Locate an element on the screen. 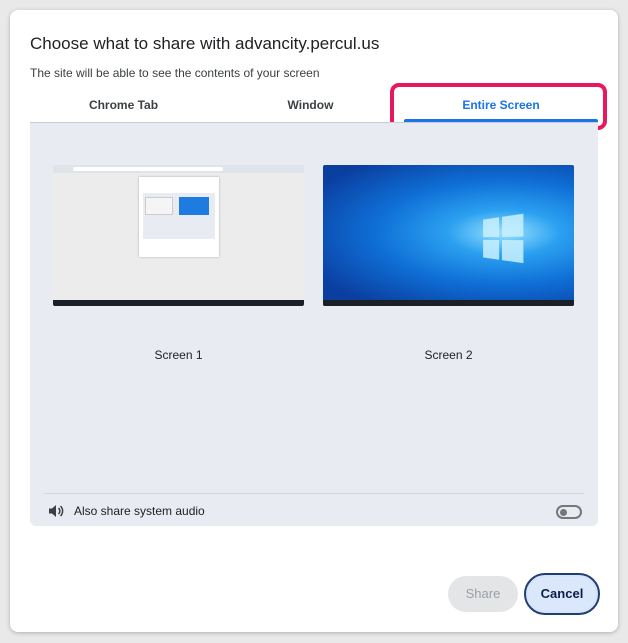 The height and width of the screenshot is (643, 628). tab-entire-screen-label: Entire Screen is located at coordinates (501, 105).